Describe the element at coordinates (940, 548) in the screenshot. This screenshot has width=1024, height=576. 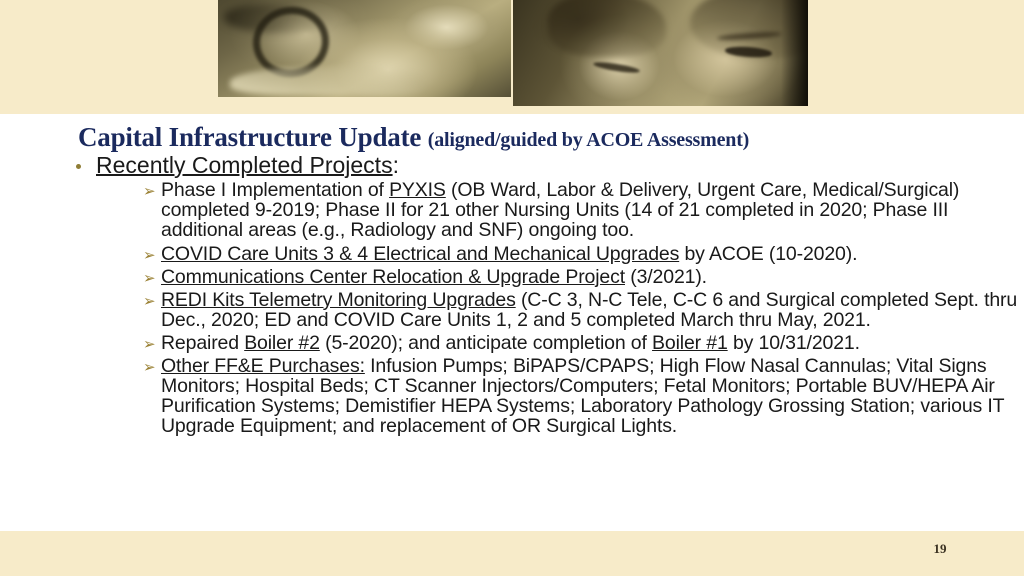
I see `page-number: 19` at that location.